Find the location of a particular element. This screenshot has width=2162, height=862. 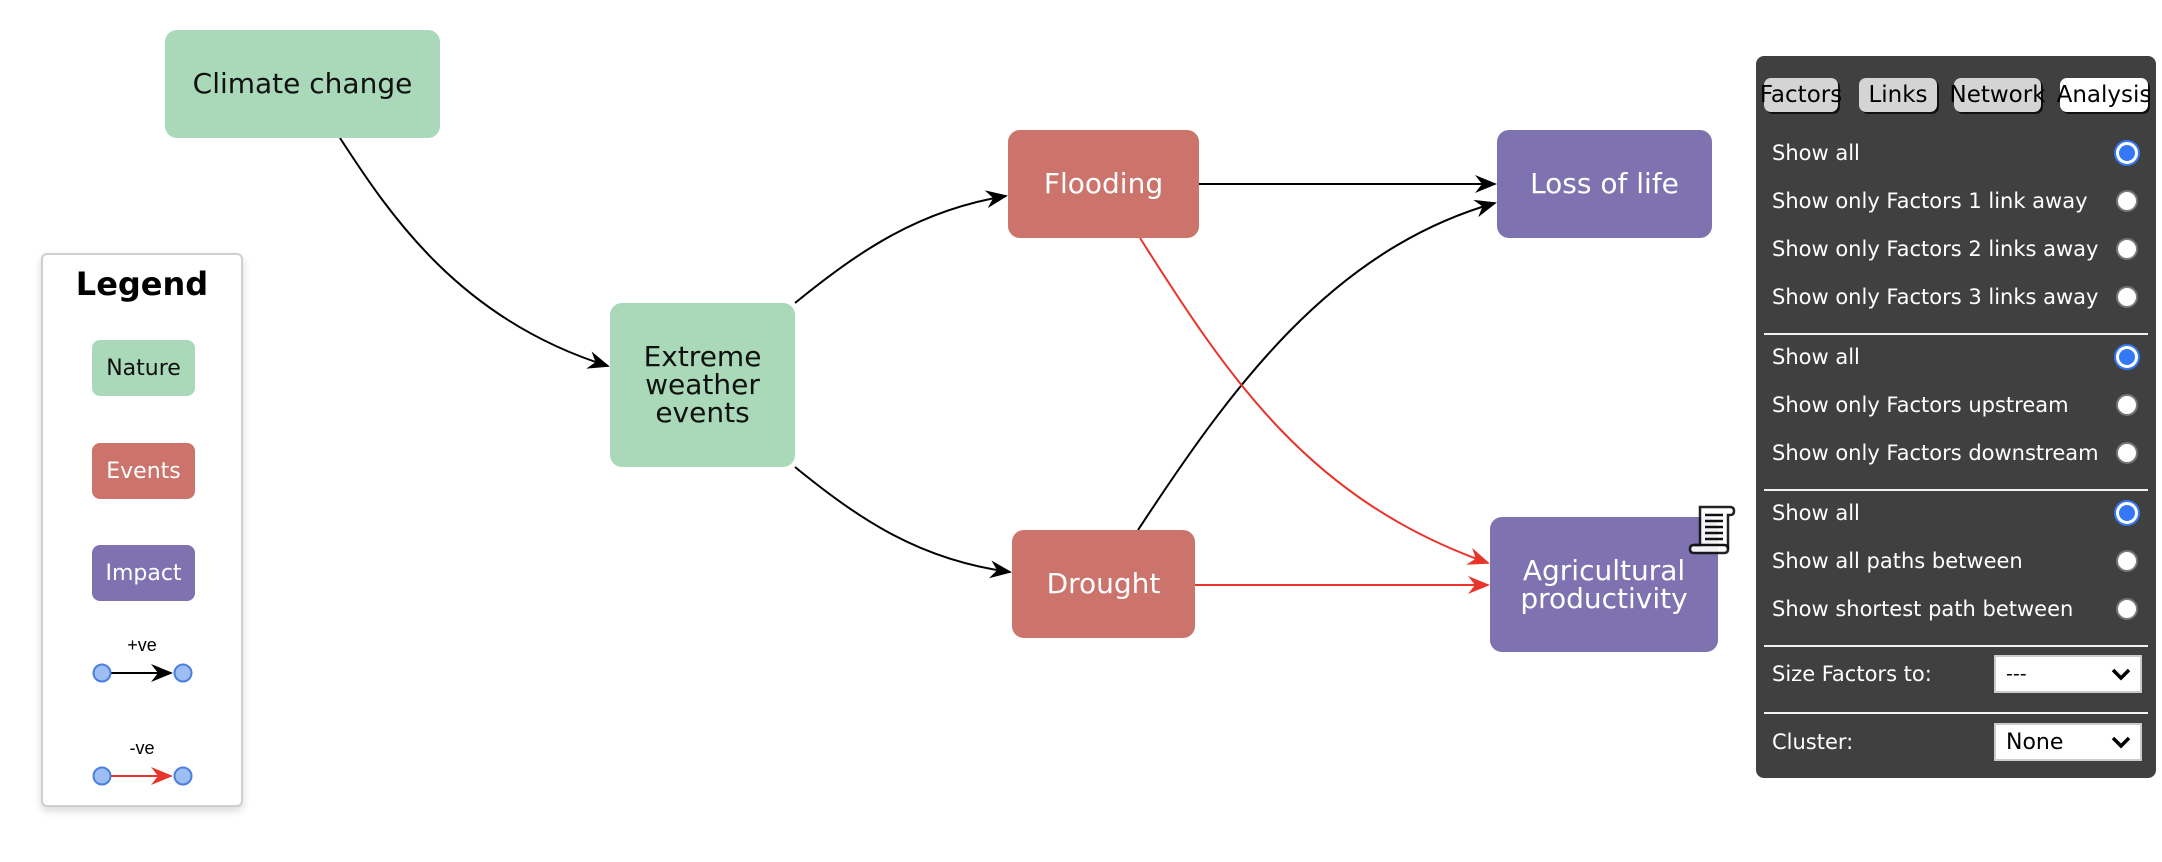

legend-edge-samples is located at coordinates (142, 724).